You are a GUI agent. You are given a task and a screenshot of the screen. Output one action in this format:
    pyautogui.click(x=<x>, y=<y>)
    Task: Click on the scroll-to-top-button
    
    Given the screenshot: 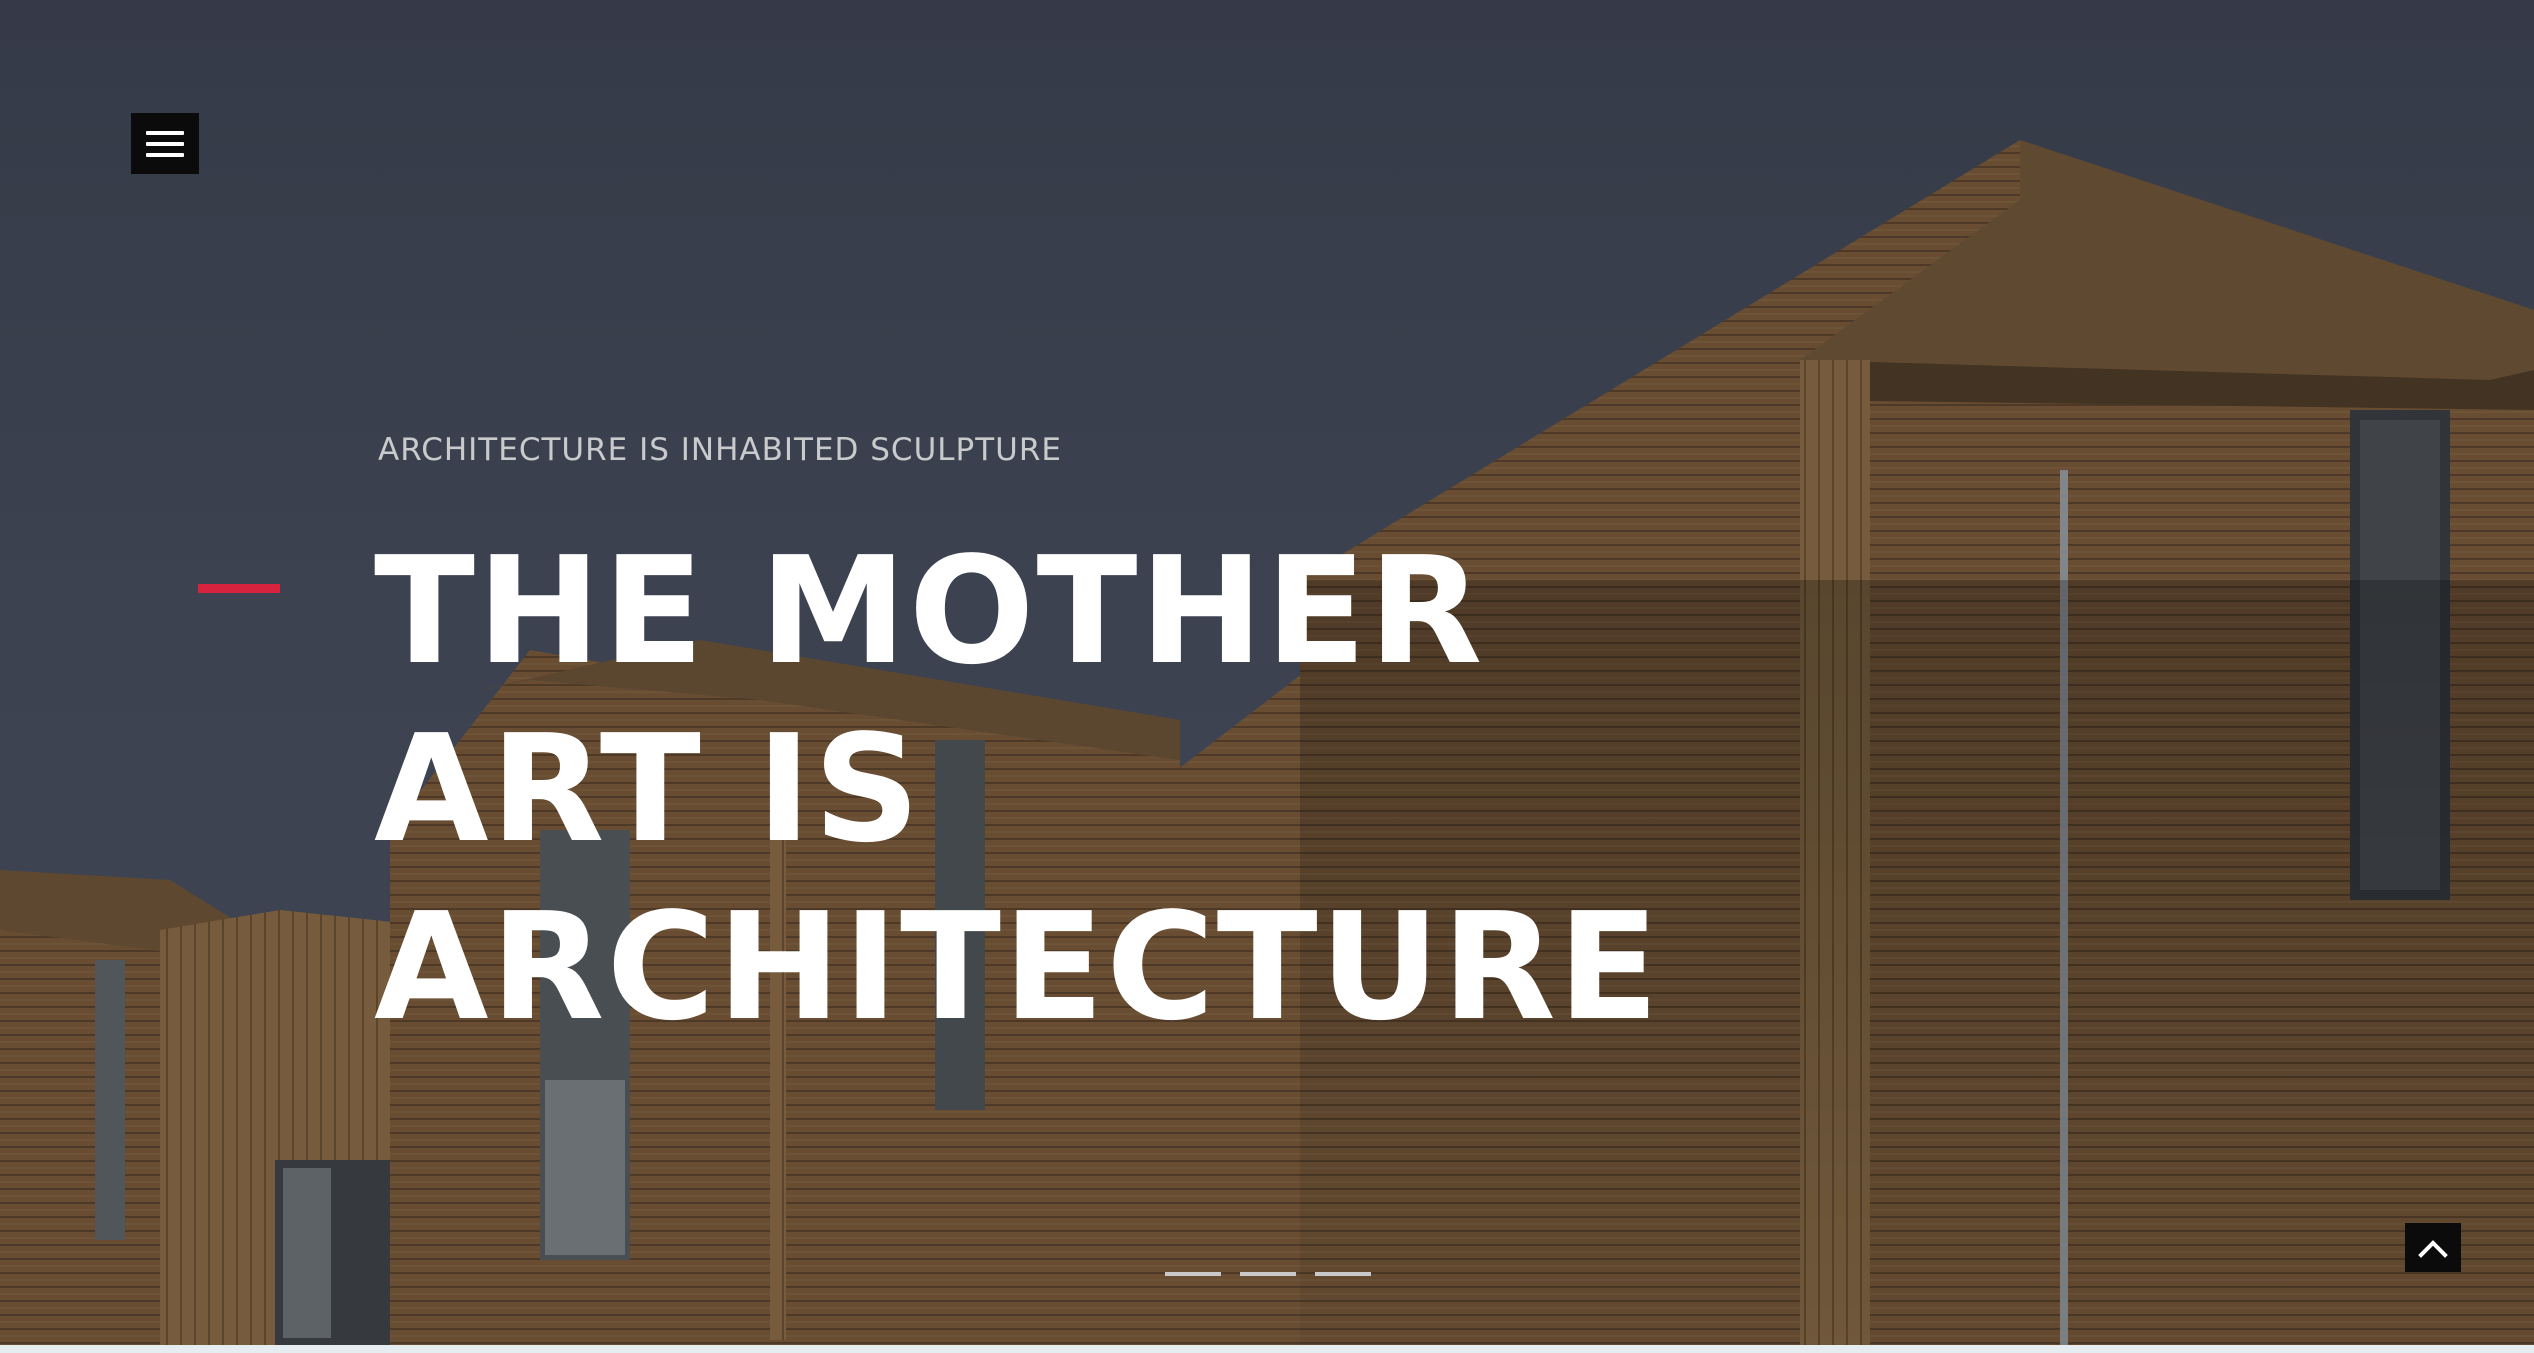 What is the action you would take?
    pyautogui.click(x=2433, y=1247)
    